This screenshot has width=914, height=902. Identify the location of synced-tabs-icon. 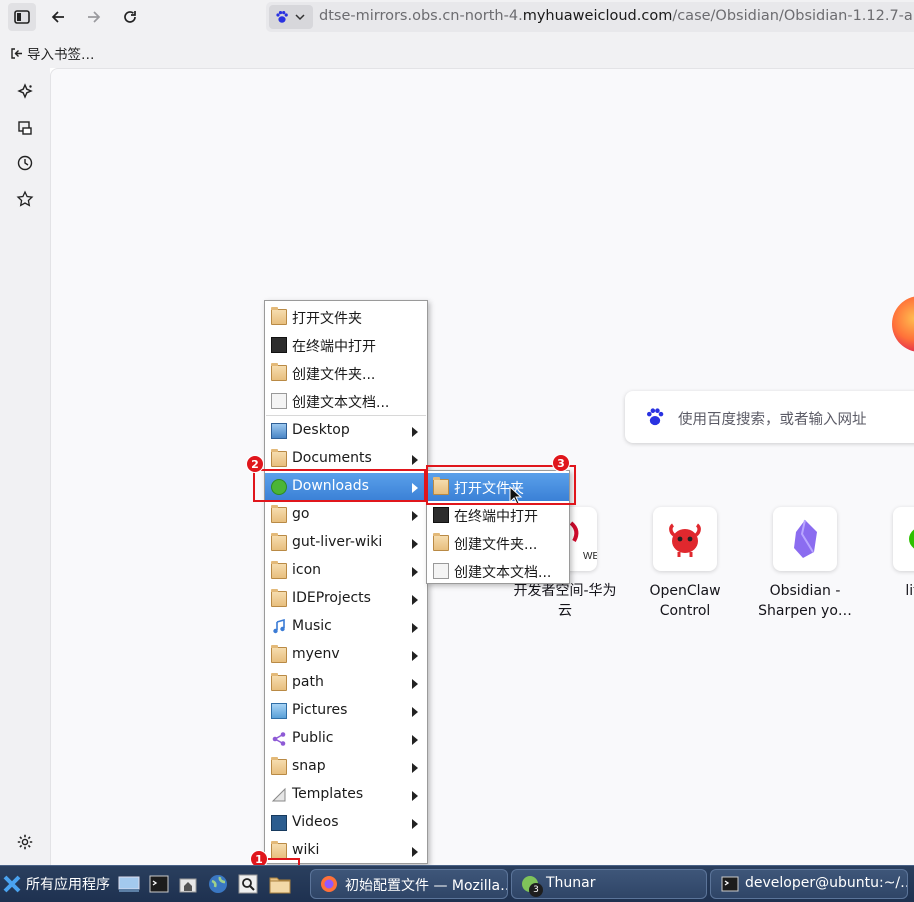
(25, 128).